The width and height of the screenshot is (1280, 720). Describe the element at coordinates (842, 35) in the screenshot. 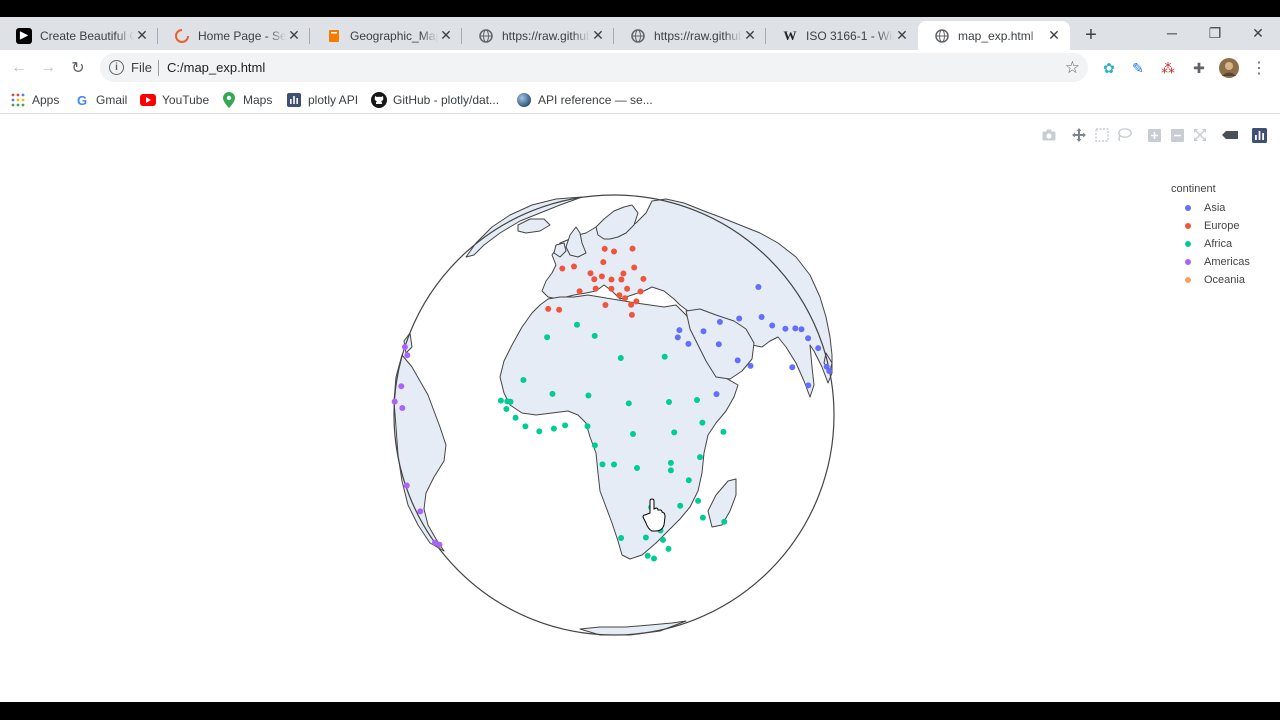

I see `tab-iso-3166: W ISO 3166-1 - Wiki ✕` at that location.